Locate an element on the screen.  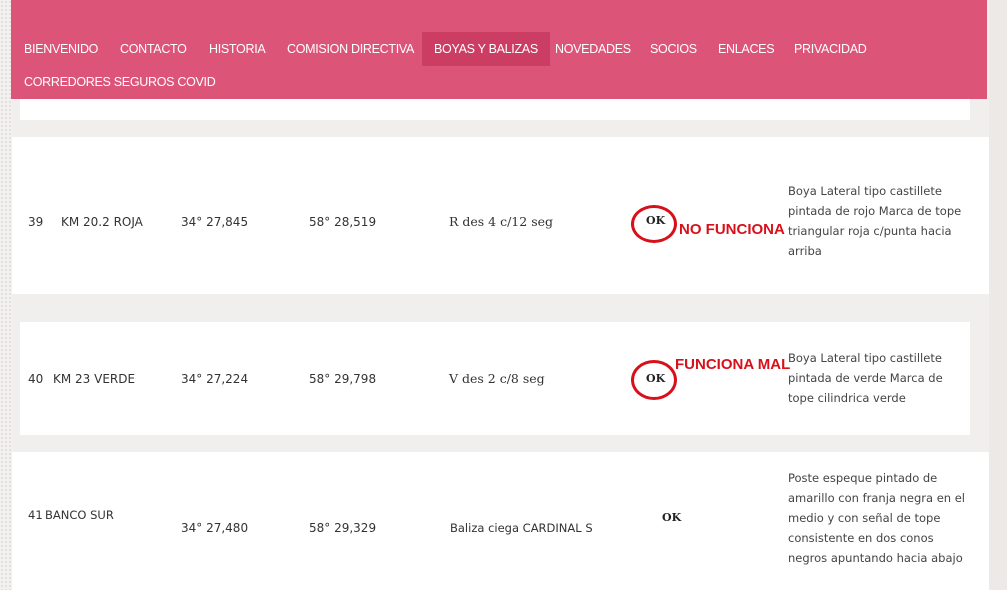
row-number: 41 is located at coordinates (35, 515).